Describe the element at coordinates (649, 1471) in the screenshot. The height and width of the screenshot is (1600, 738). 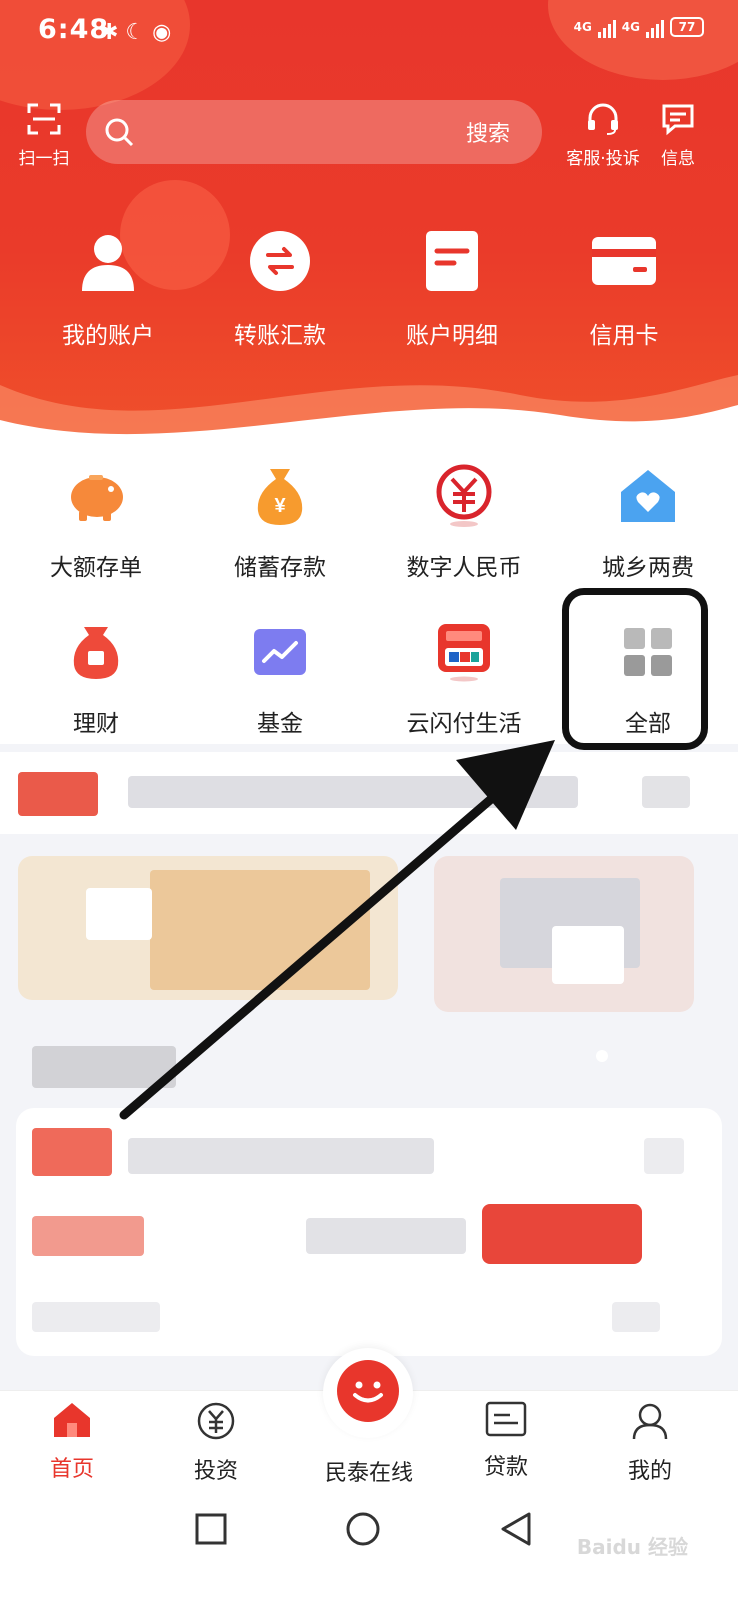
I see `nav-label: 我的` at that location.